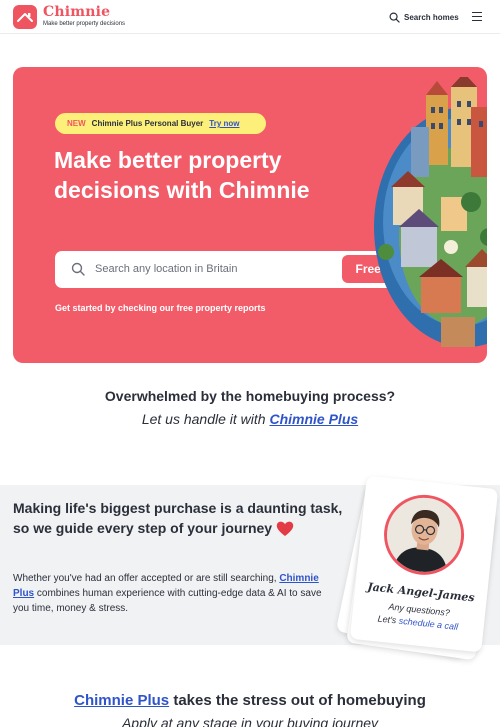 The width and height of the screenshot is (500, 727). Describe the element at coordinates (388, 619) in the screenshot. I see `schedule-call-prefix: Let's` at that location.